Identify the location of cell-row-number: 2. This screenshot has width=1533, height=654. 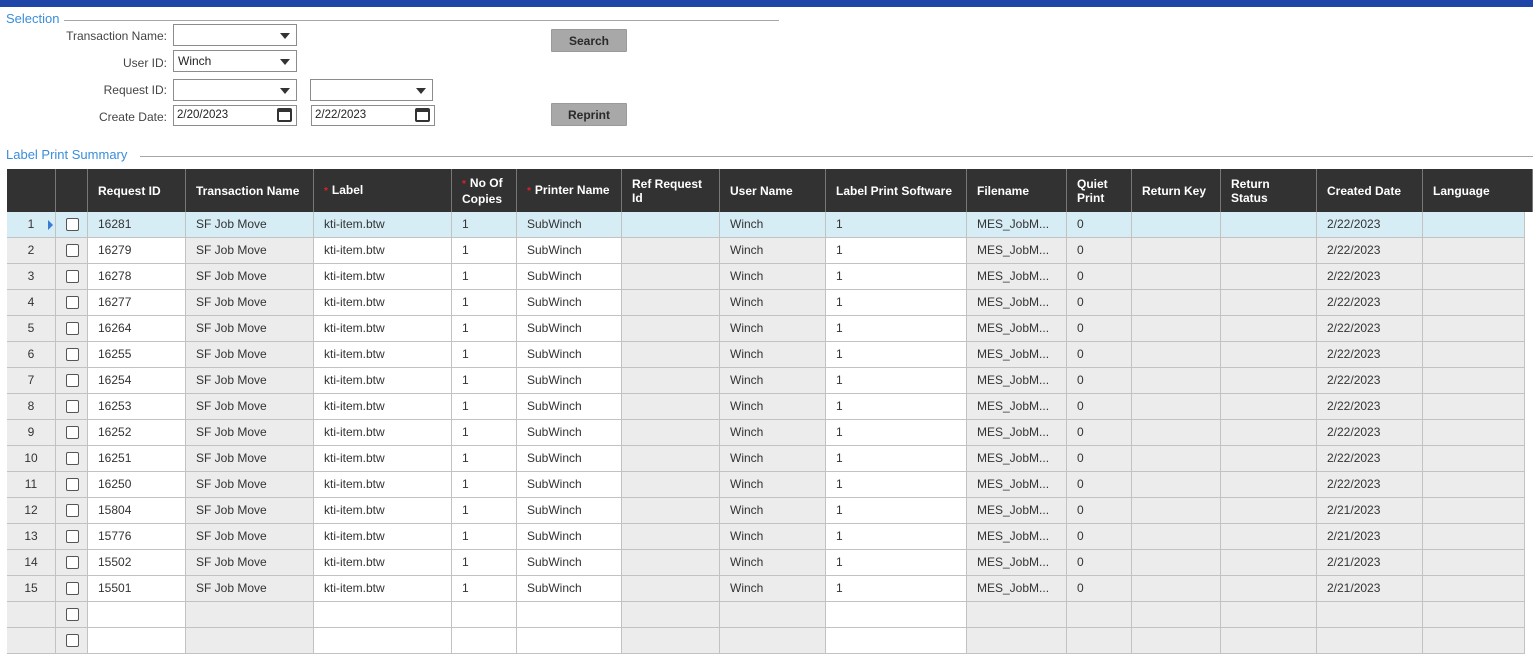
(31, 251).